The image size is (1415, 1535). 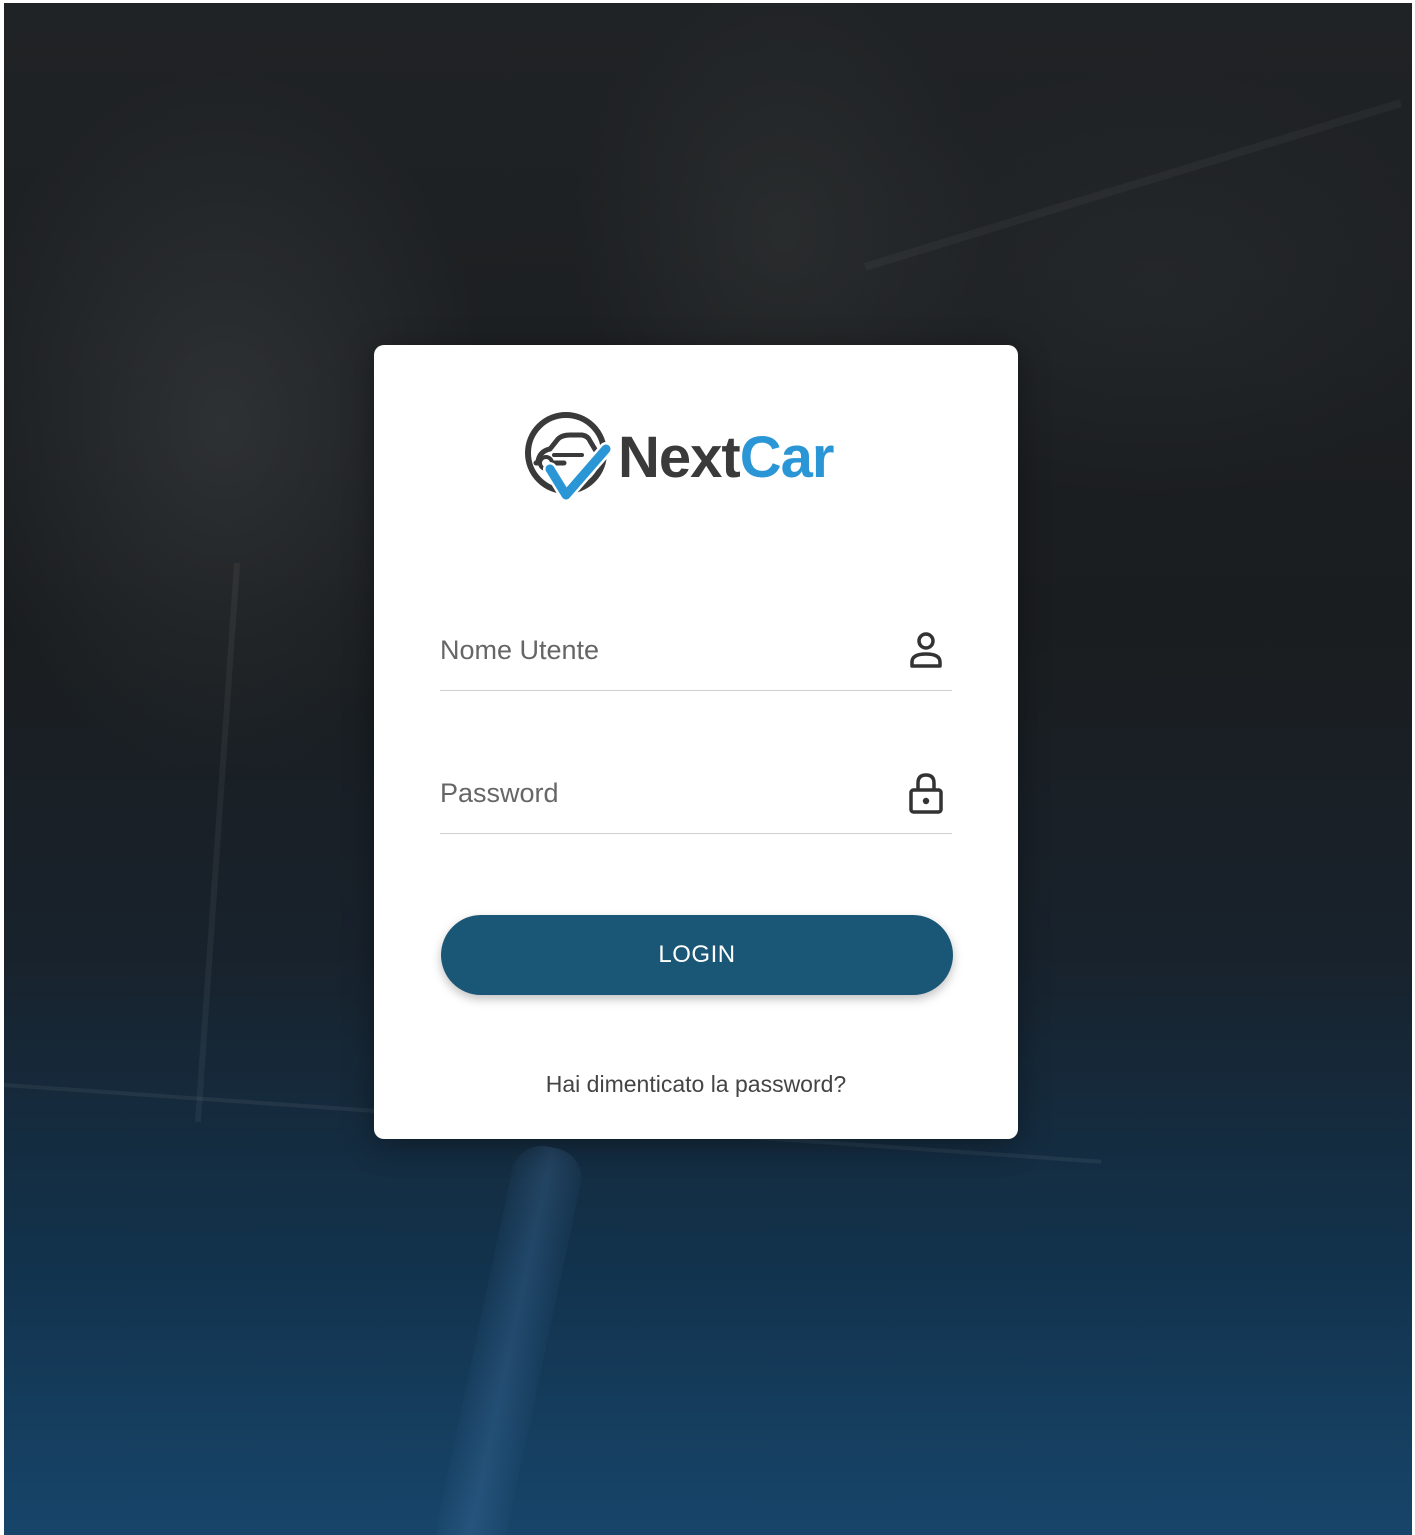 I want to click on background-hose, so click(x=509, y=1337).